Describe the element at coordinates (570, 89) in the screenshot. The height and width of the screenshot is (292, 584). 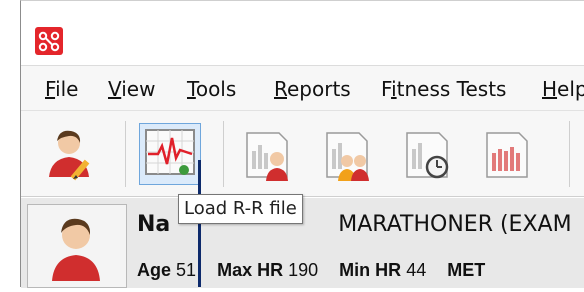
I see `menu-help-rest: elp` at that location.